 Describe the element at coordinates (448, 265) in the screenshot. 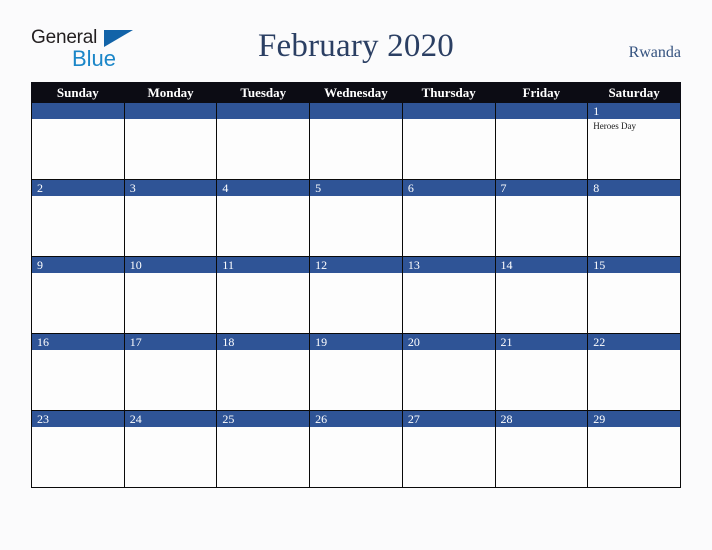

I see `day-number: 13` at that location.